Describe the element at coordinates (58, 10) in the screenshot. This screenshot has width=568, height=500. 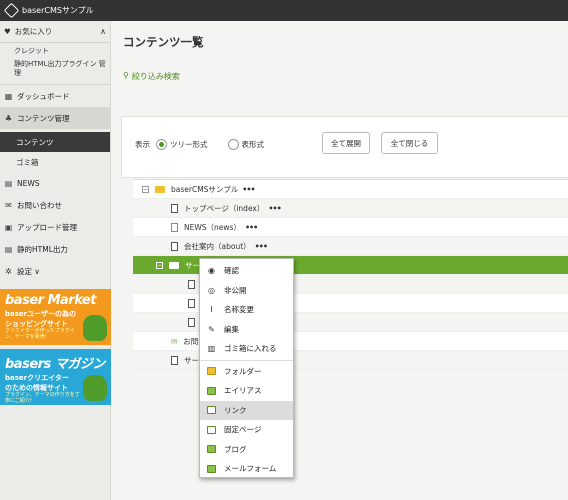
I see `site-title: baserCMSサンプル` at that location.